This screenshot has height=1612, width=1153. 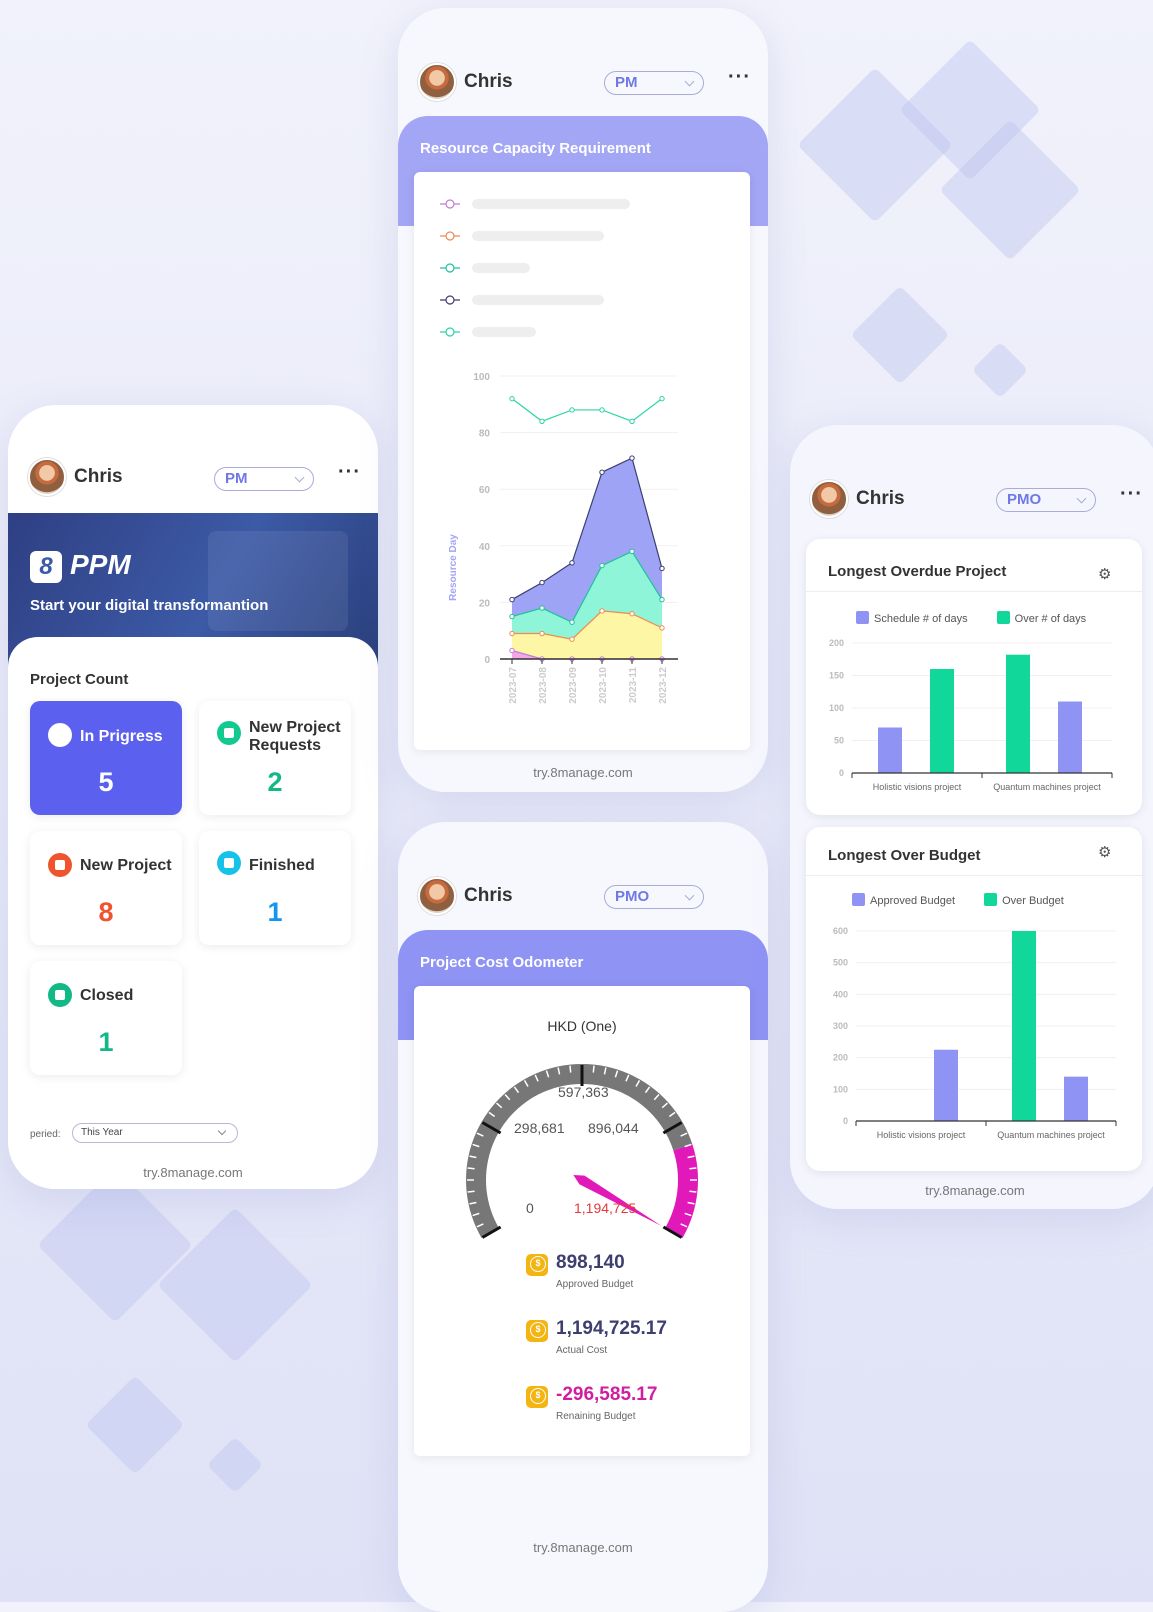 What do you see at coordinates (543, 685) in the screenshot?
I see `x-tick-label: 2023-08` at bounding box center [543, 685].